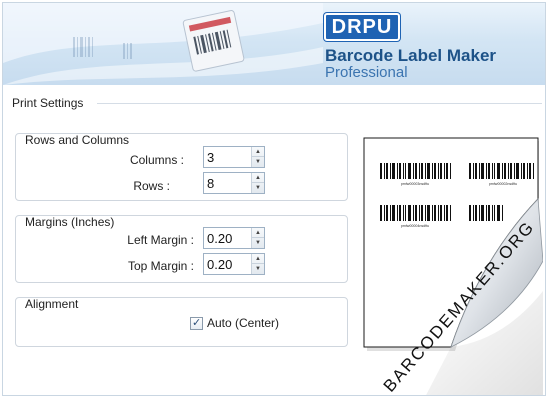 Image resolution: width=550 pixels, height=400 pixels. What do you see at coordinates (411, 55) in the screenshot?
I see `app-title: Barcode Label Maker` at bounding box center [411, 55].